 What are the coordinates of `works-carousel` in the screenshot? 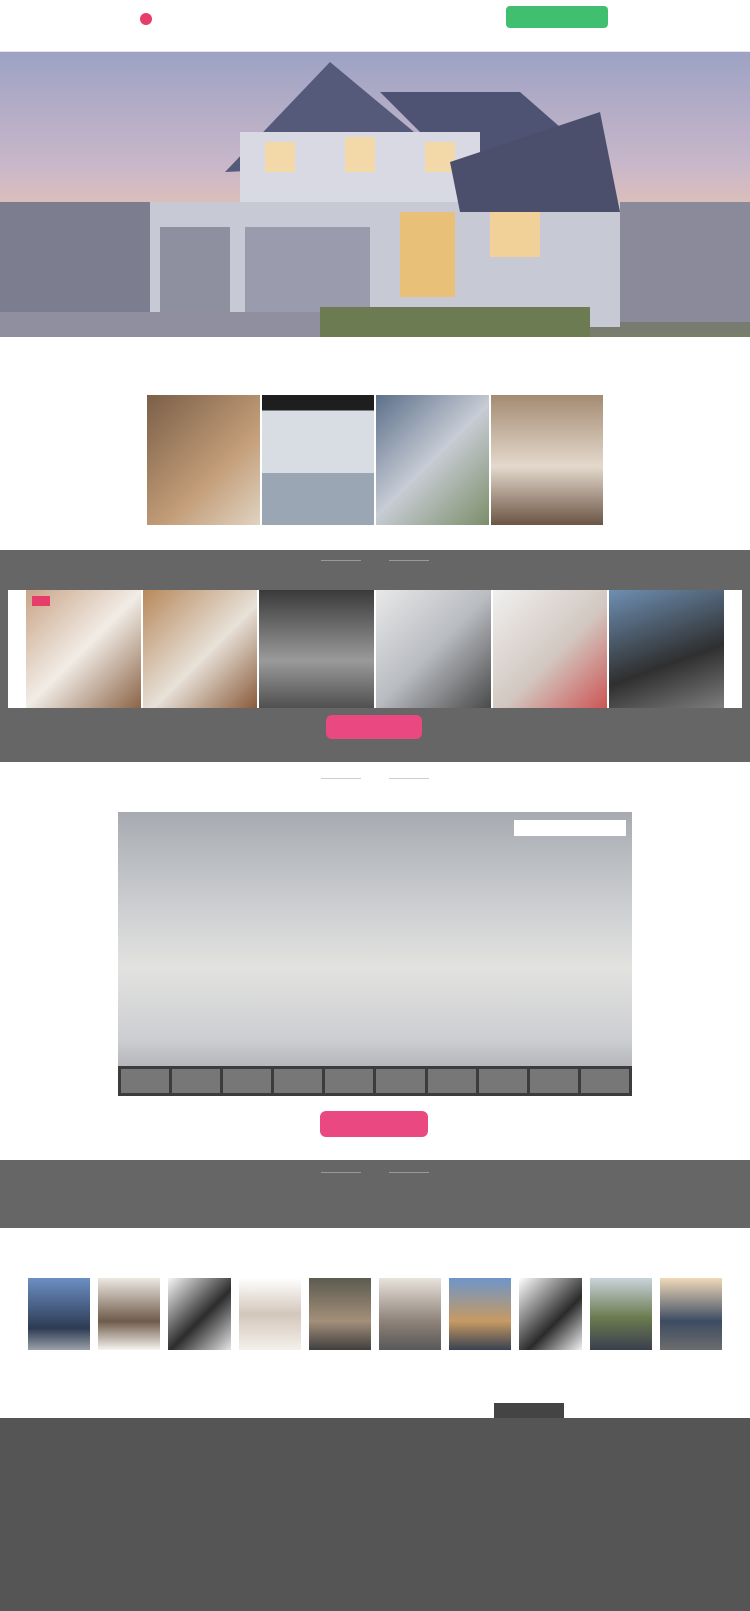 It's located at (375, 649).